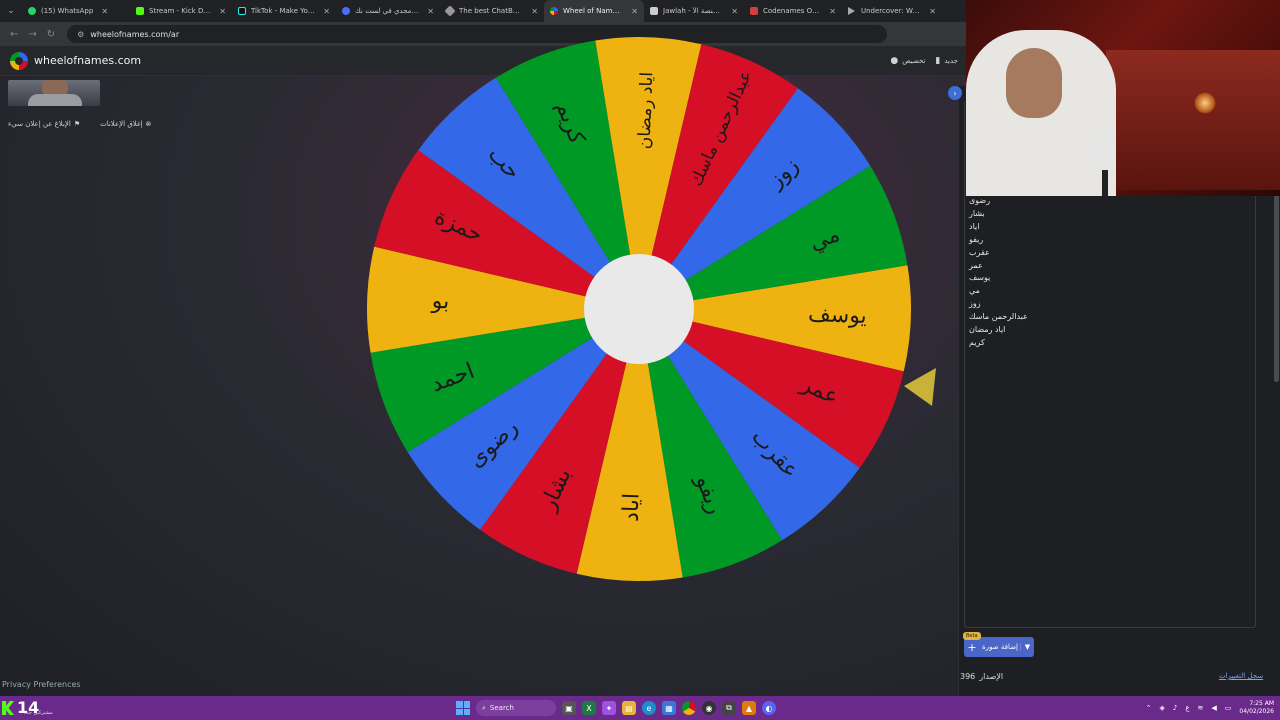  Describe the element at coordinates (754, 11) in the screenshot. I see `codenames-icon` at that location.